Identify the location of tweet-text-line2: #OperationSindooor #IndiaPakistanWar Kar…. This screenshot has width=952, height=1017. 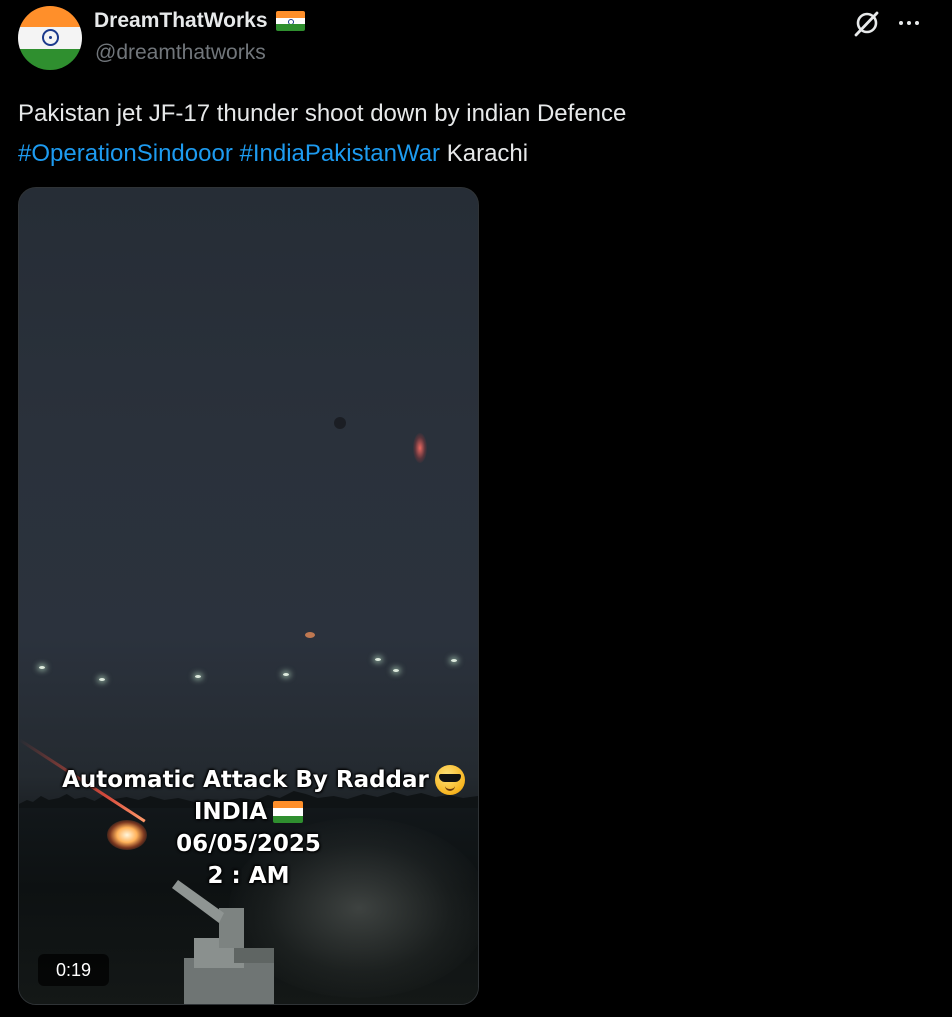
(468, 154).